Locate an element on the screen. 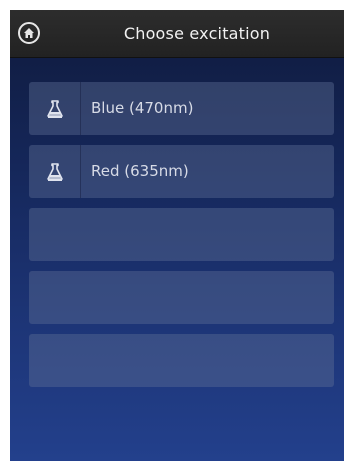 Image resolution: width=344 pixels, height=465 pixels. item-label: Blue (470nm) is located at coordinates (142, 108).